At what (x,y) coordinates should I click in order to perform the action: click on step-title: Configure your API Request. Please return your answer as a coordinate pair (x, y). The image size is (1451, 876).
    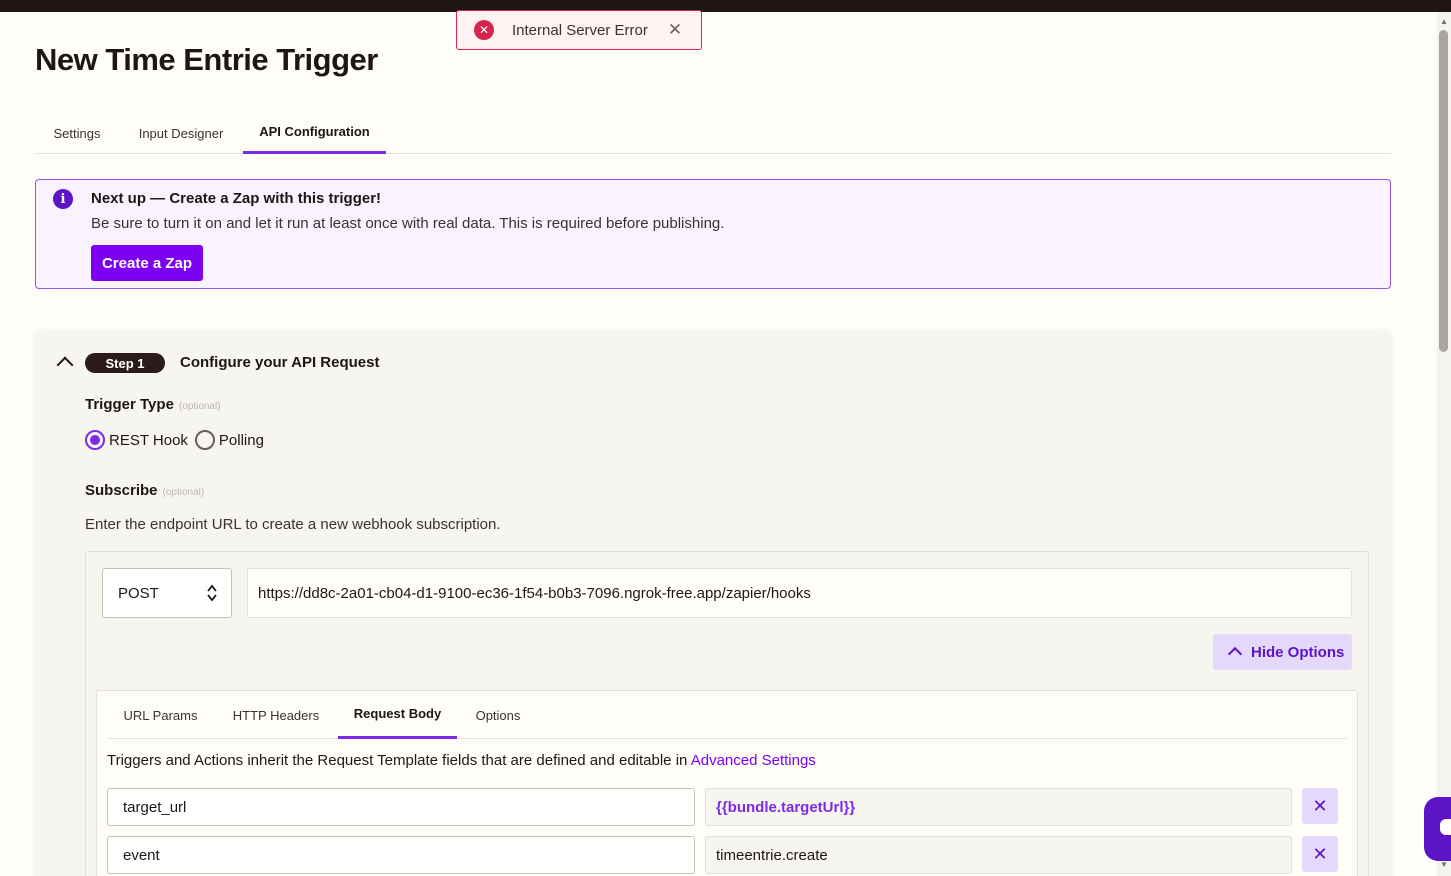
    Looking at the image, I should click on (280, 362).